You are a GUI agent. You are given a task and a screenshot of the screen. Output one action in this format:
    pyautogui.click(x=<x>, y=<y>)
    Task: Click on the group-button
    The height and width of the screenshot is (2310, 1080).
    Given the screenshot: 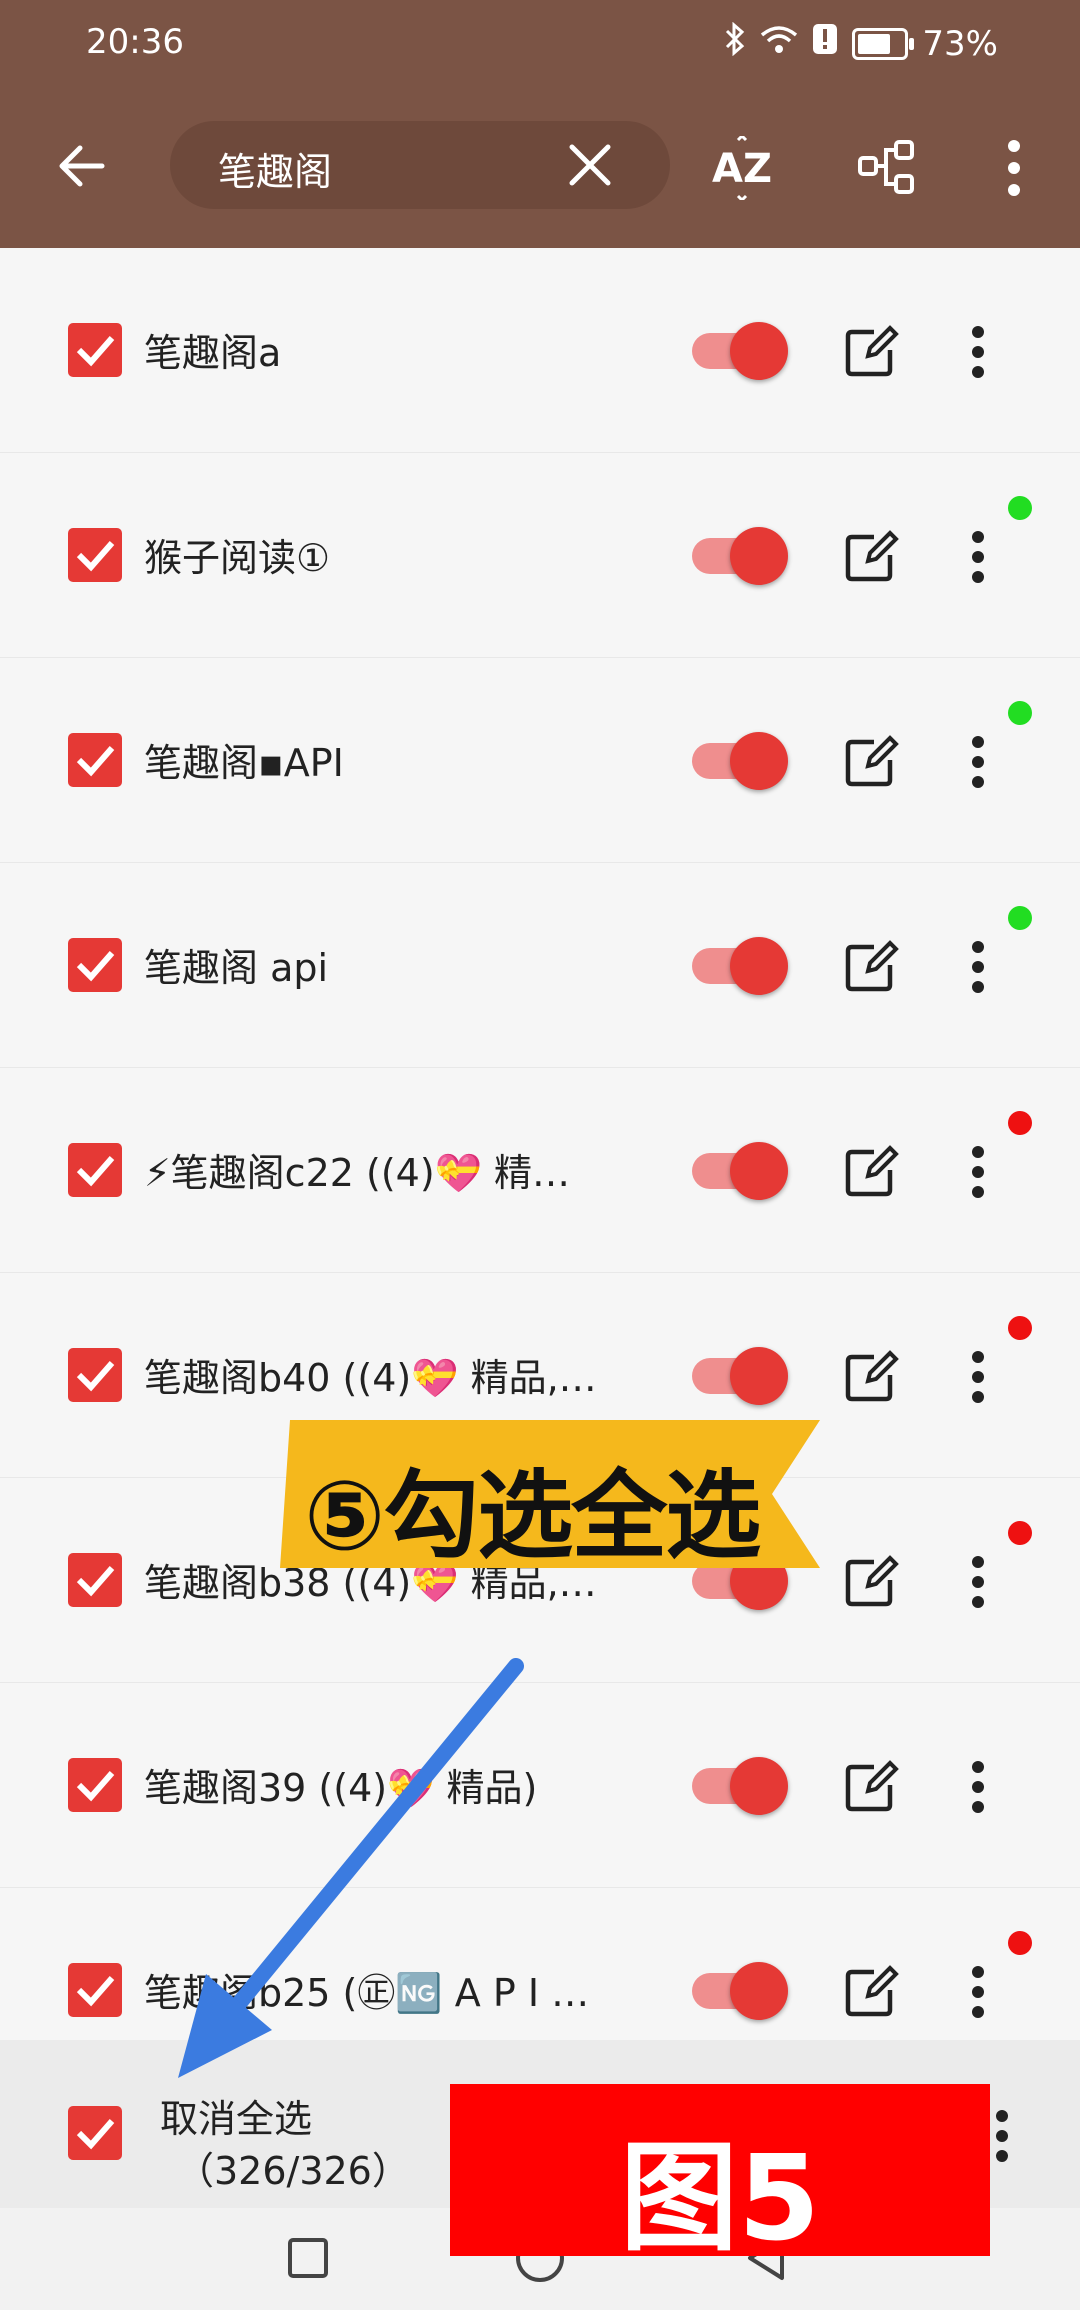 What is the action you would take?
    pyautogui.click(x=888, y=168)
    